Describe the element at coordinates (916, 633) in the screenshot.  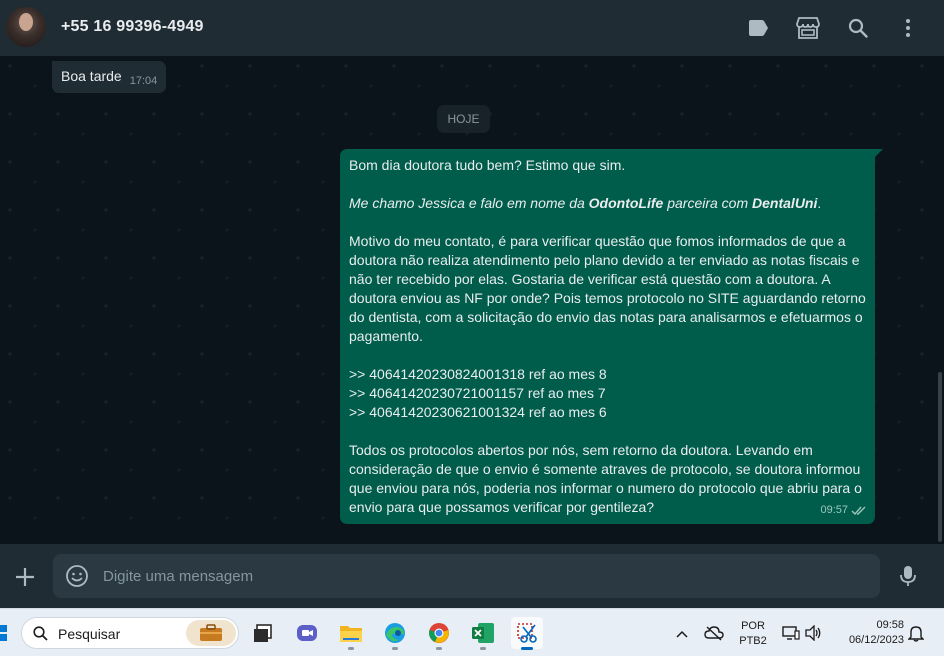
I see `bell-icon` at that location.